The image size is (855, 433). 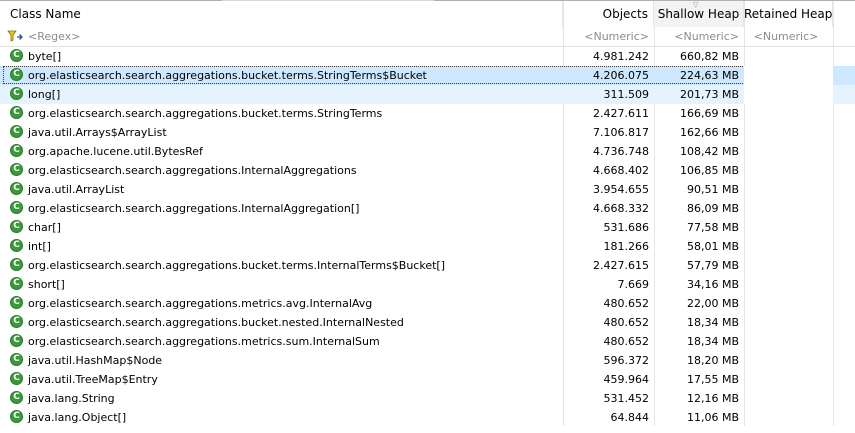 I want to click on class-name-cell: int[], so click(x=39, y=246).